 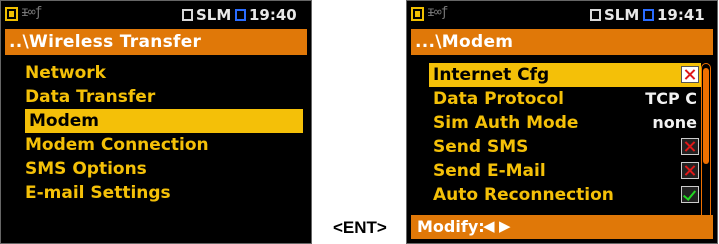 What do you see at coordinates (706, 116) in the screenshot?
I see `scrollbar-thumb` at bounding box center [706, 116].